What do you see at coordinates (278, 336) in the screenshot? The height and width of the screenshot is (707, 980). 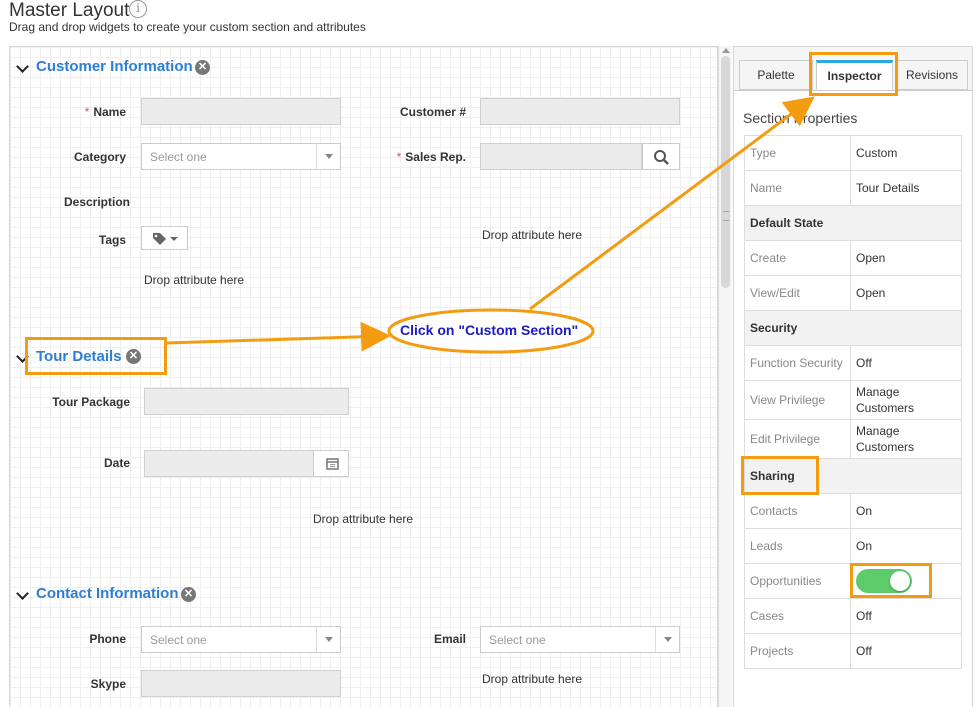 I see `arrow-to-tour-details` at bounding box center [278, 336].